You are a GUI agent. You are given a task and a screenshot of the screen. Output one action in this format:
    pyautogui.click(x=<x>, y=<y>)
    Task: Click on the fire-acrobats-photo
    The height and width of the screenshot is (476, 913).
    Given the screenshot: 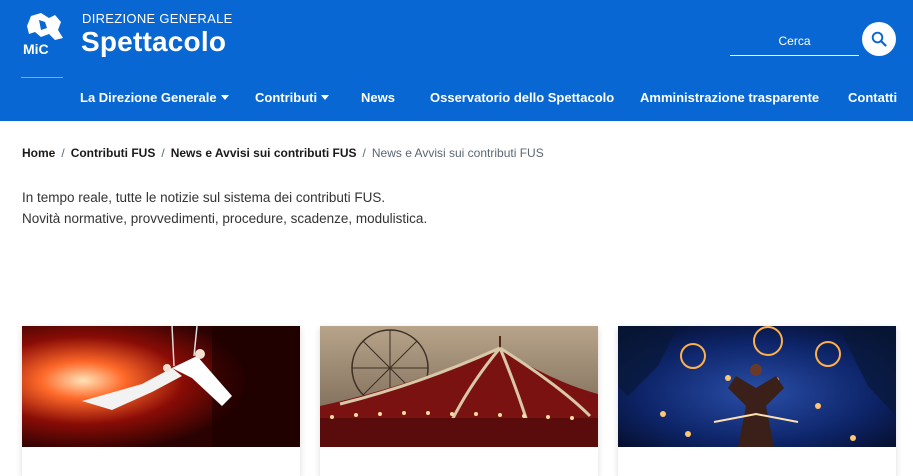 What is the action you would take?
    pyautogui.click(x=757, y=386)
    